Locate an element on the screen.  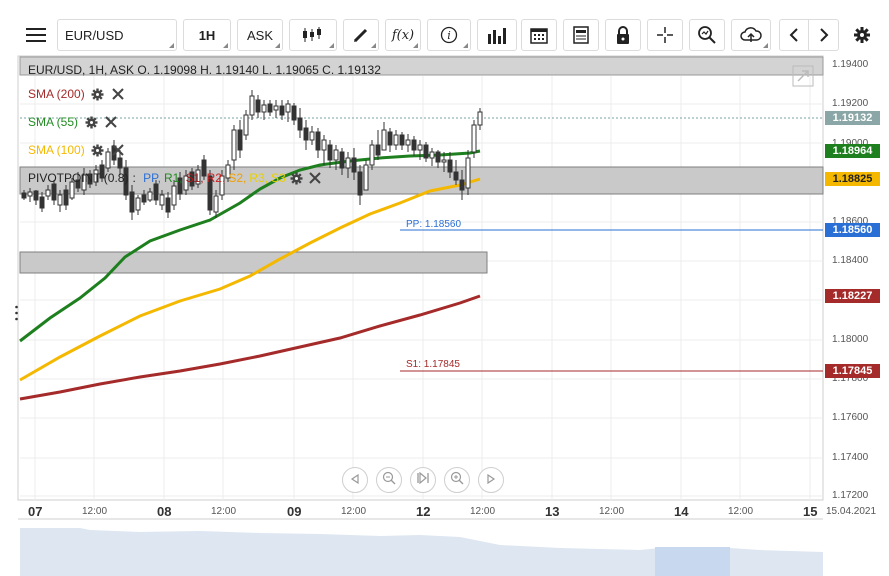
price-axis-label: 1.17400 is located at coordinates (850, 457).